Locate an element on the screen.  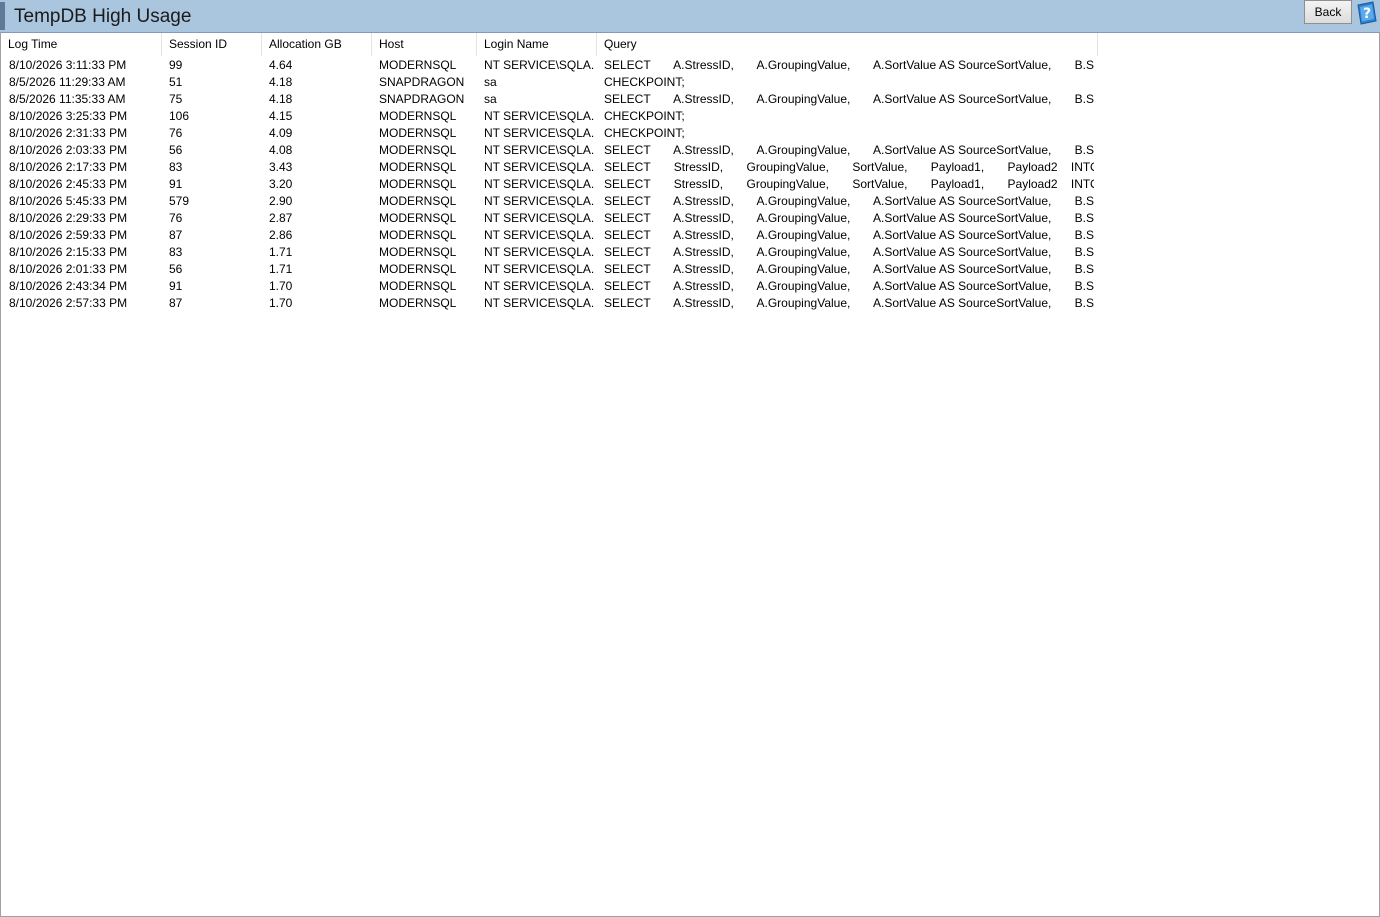
cell-log-time: 8/10/2026 3:11:33 PM is located at coordinates (68, 65).